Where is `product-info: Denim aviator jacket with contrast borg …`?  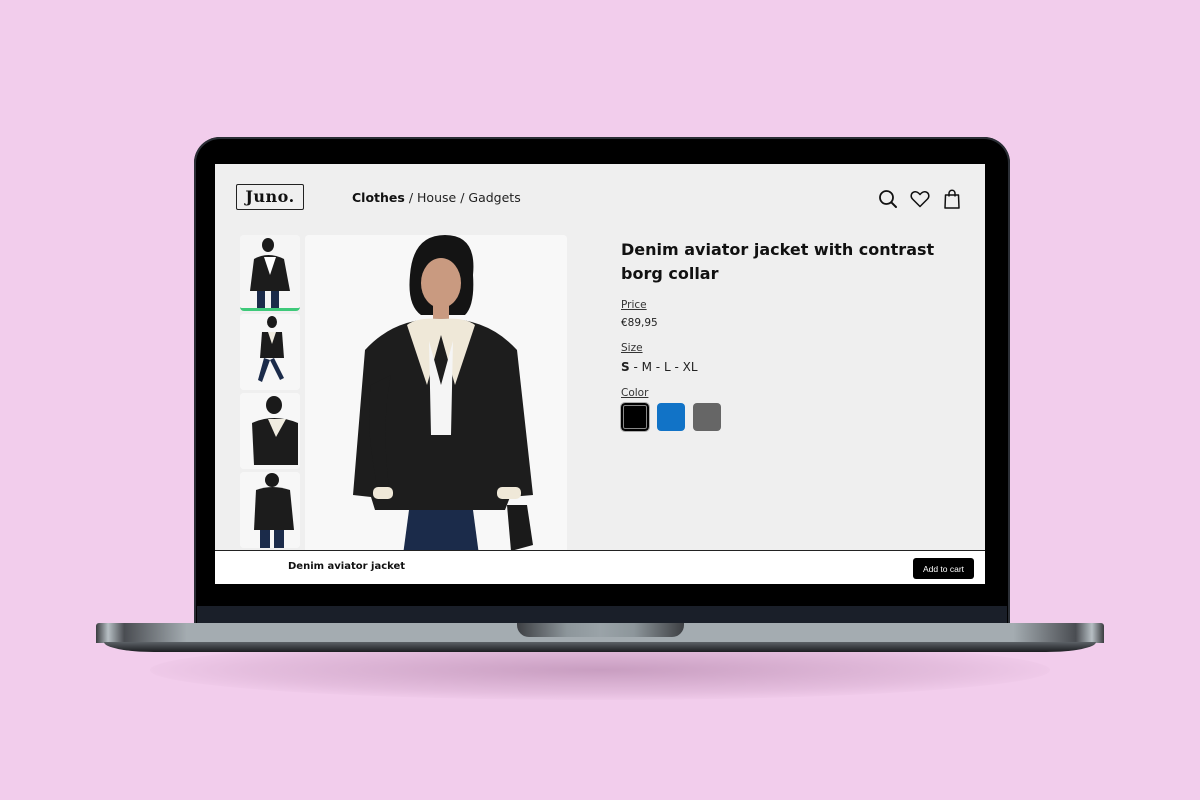 product-info: Denim aviator jacket with contrast borg … is located at coordinates (790, 335).